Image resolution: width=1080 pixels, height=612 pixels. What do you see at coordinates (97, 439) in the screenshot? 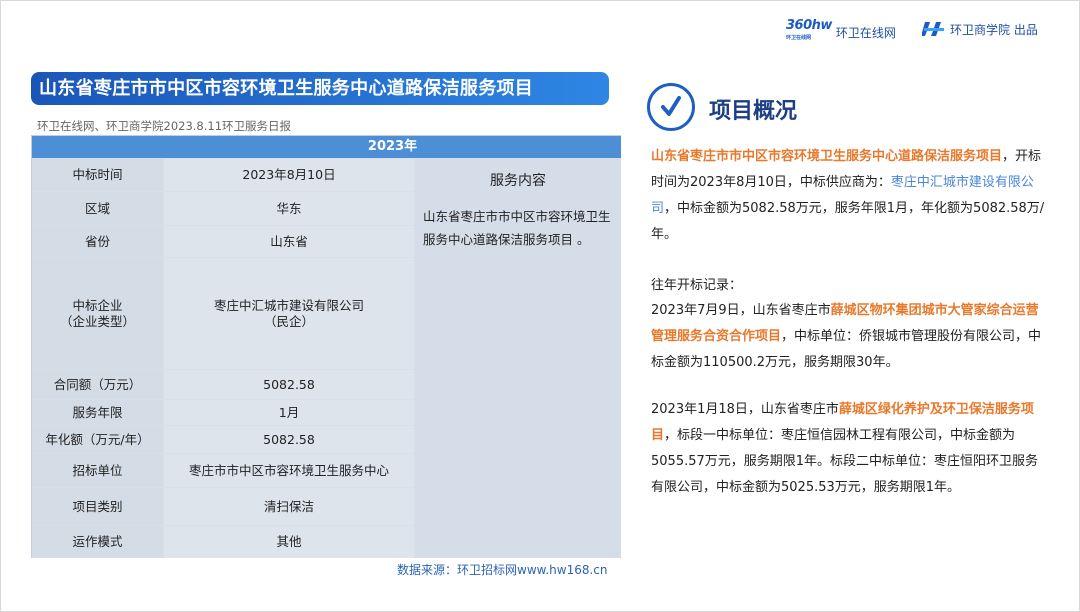
I see `table-row-label: 年化额（万元/年）` at bounding box center [97, 439].